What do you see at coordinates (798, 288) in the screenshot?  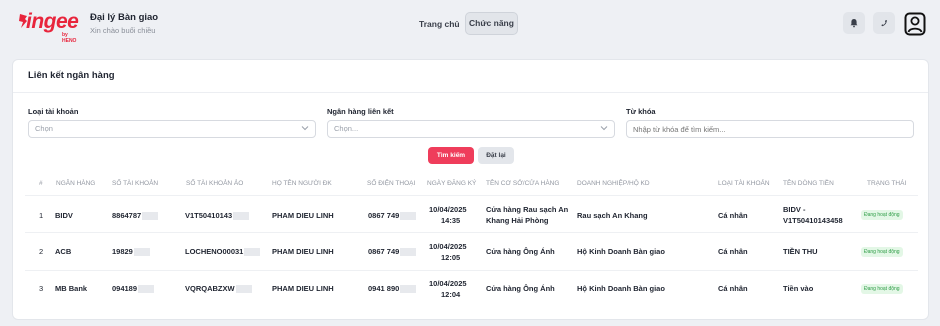 I see `row-flow-name: Tiền vào` at bounding box center [798, 288].